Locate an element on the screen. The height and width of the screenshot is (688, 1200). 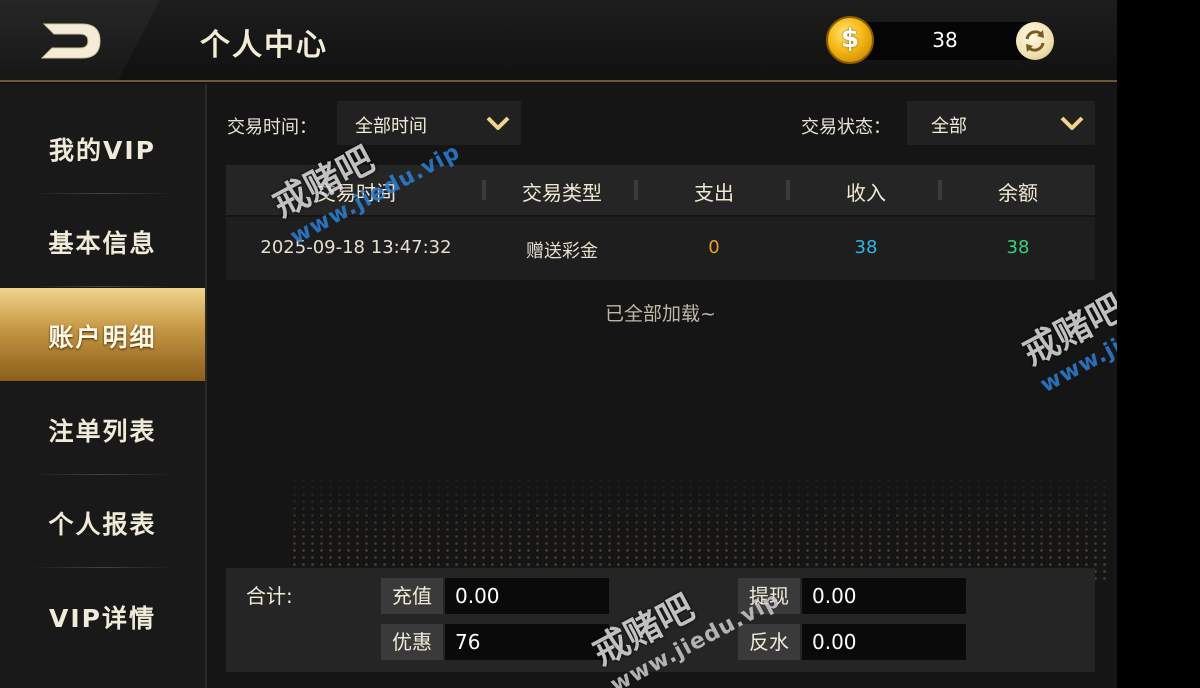
sidebar-item-label: 个人报表 is located at coordinates (102, 524).